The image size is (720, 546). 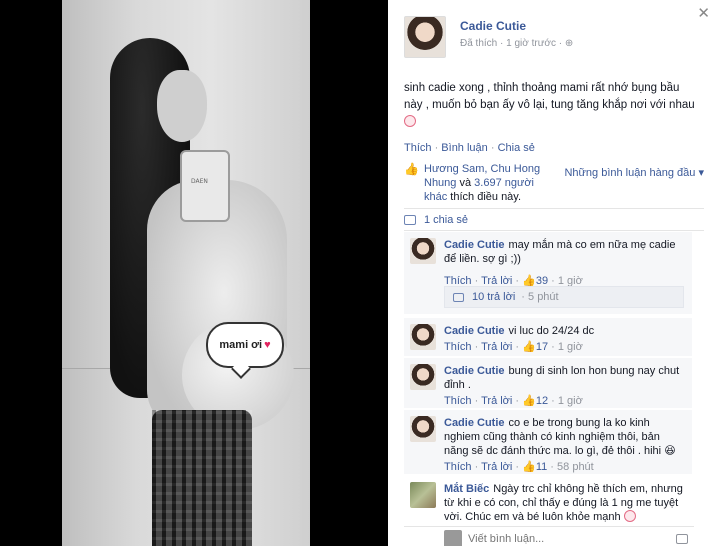 I want to click on comment-input, so click(x=553, y=538).